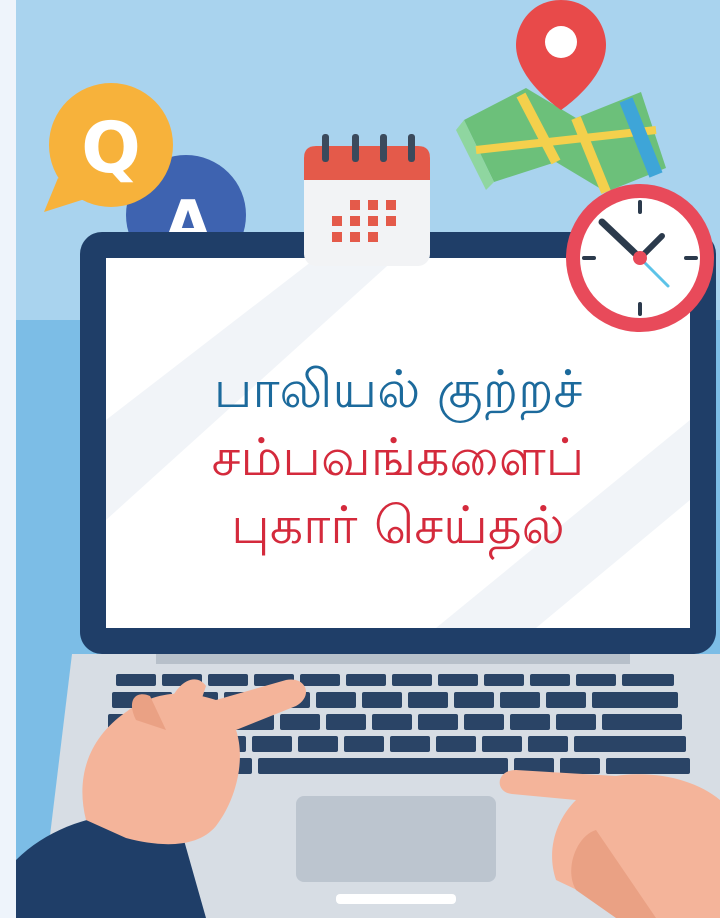 This screenshot has height=918, width=720. Describe the element at coordinates (111, 148) in the screenshot. I see `q-letter: Q` at that location.